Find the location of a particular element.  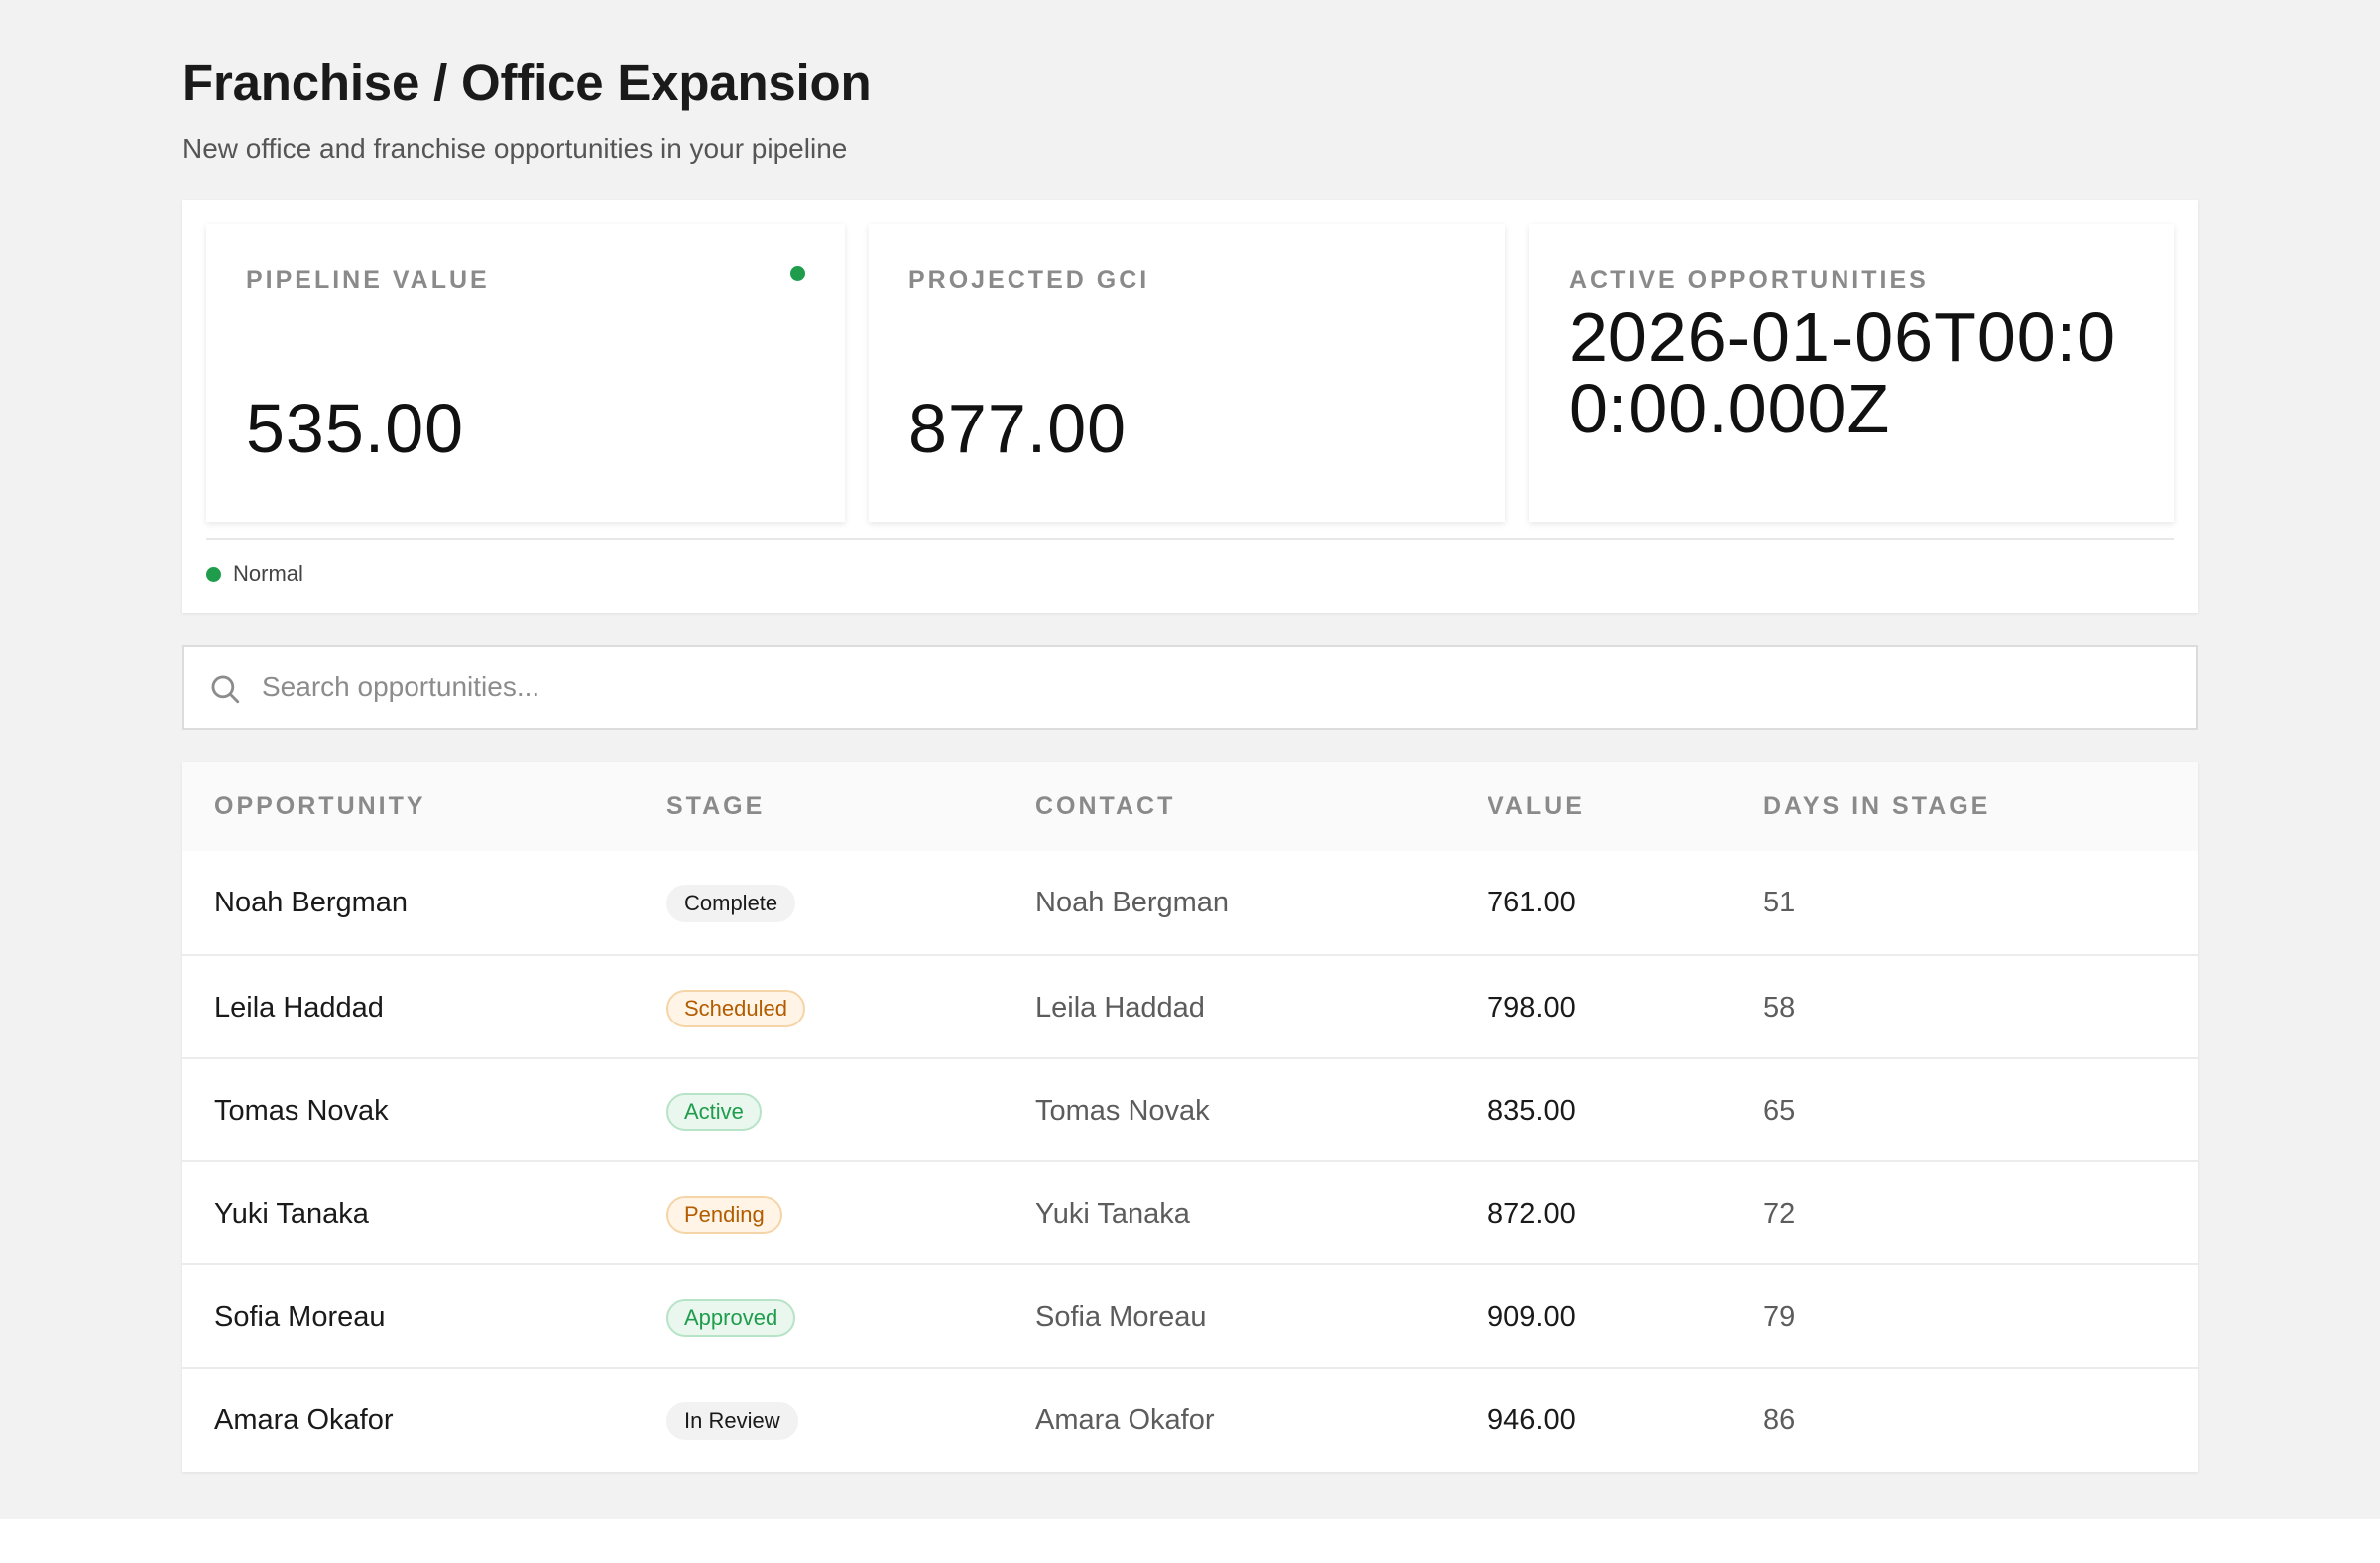

value-cell: 946.00 is located at coordinates (1532, 1420).